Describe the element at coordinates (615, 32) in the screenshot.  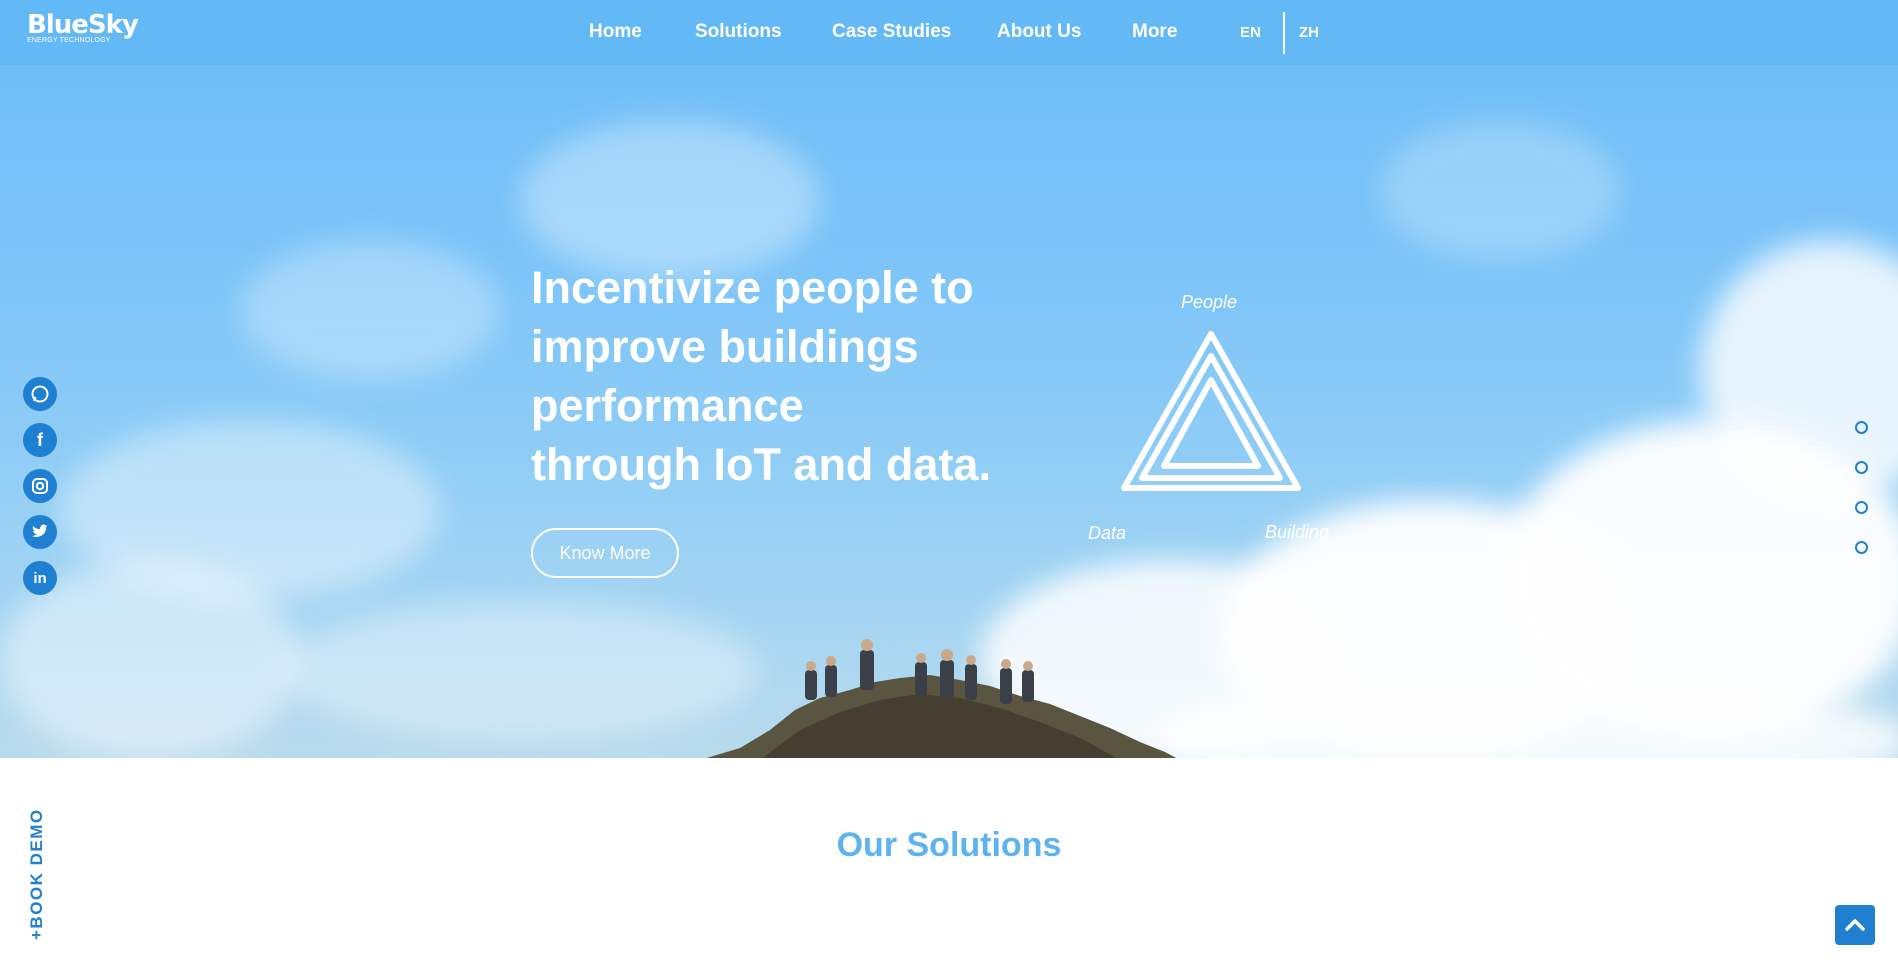
I see `nav-home: Home` at that location.